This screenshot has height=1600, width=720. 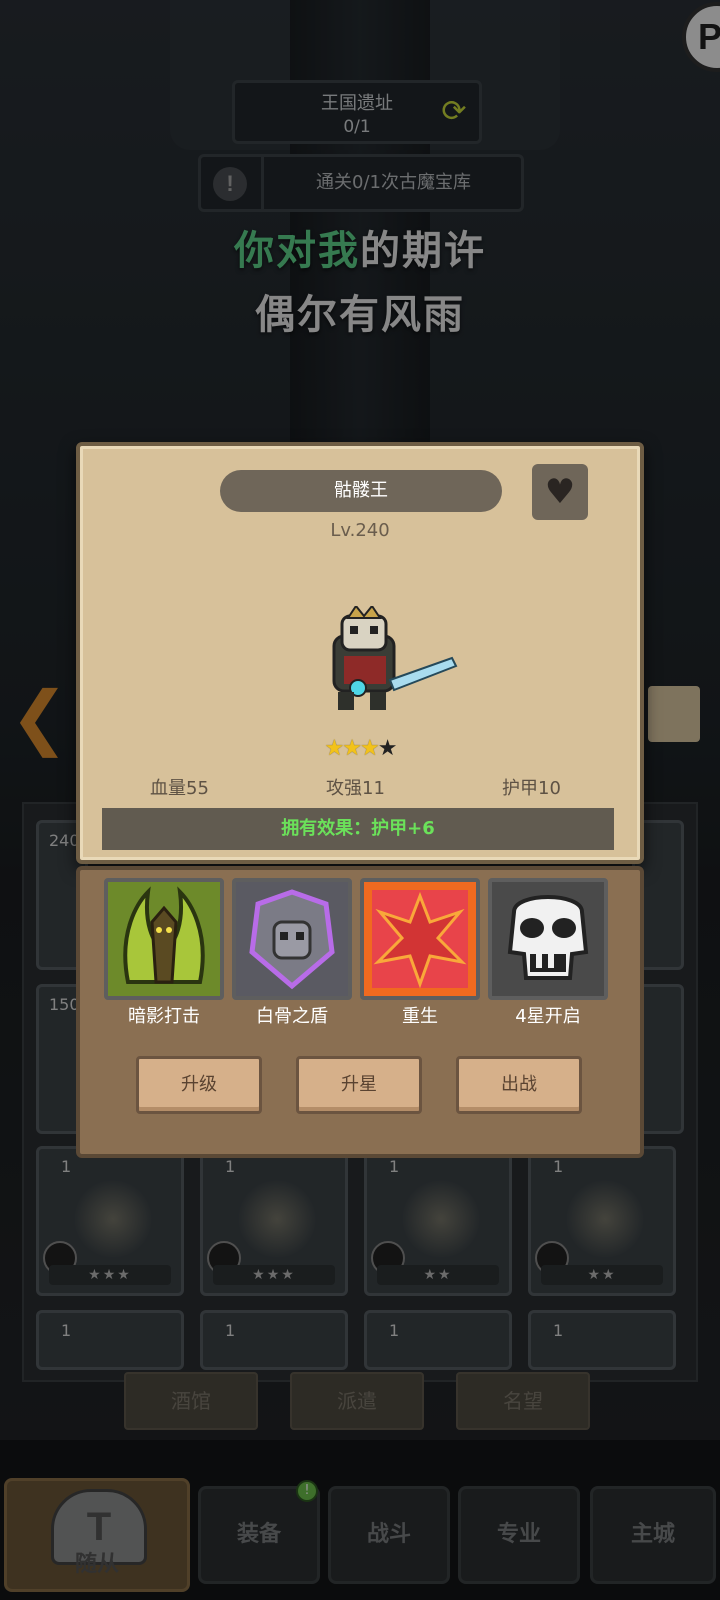 What do you see at coordinates (179, 788) in the screenshot?
I see `stat-hp: 血量55` at bounding box center [179, 788].